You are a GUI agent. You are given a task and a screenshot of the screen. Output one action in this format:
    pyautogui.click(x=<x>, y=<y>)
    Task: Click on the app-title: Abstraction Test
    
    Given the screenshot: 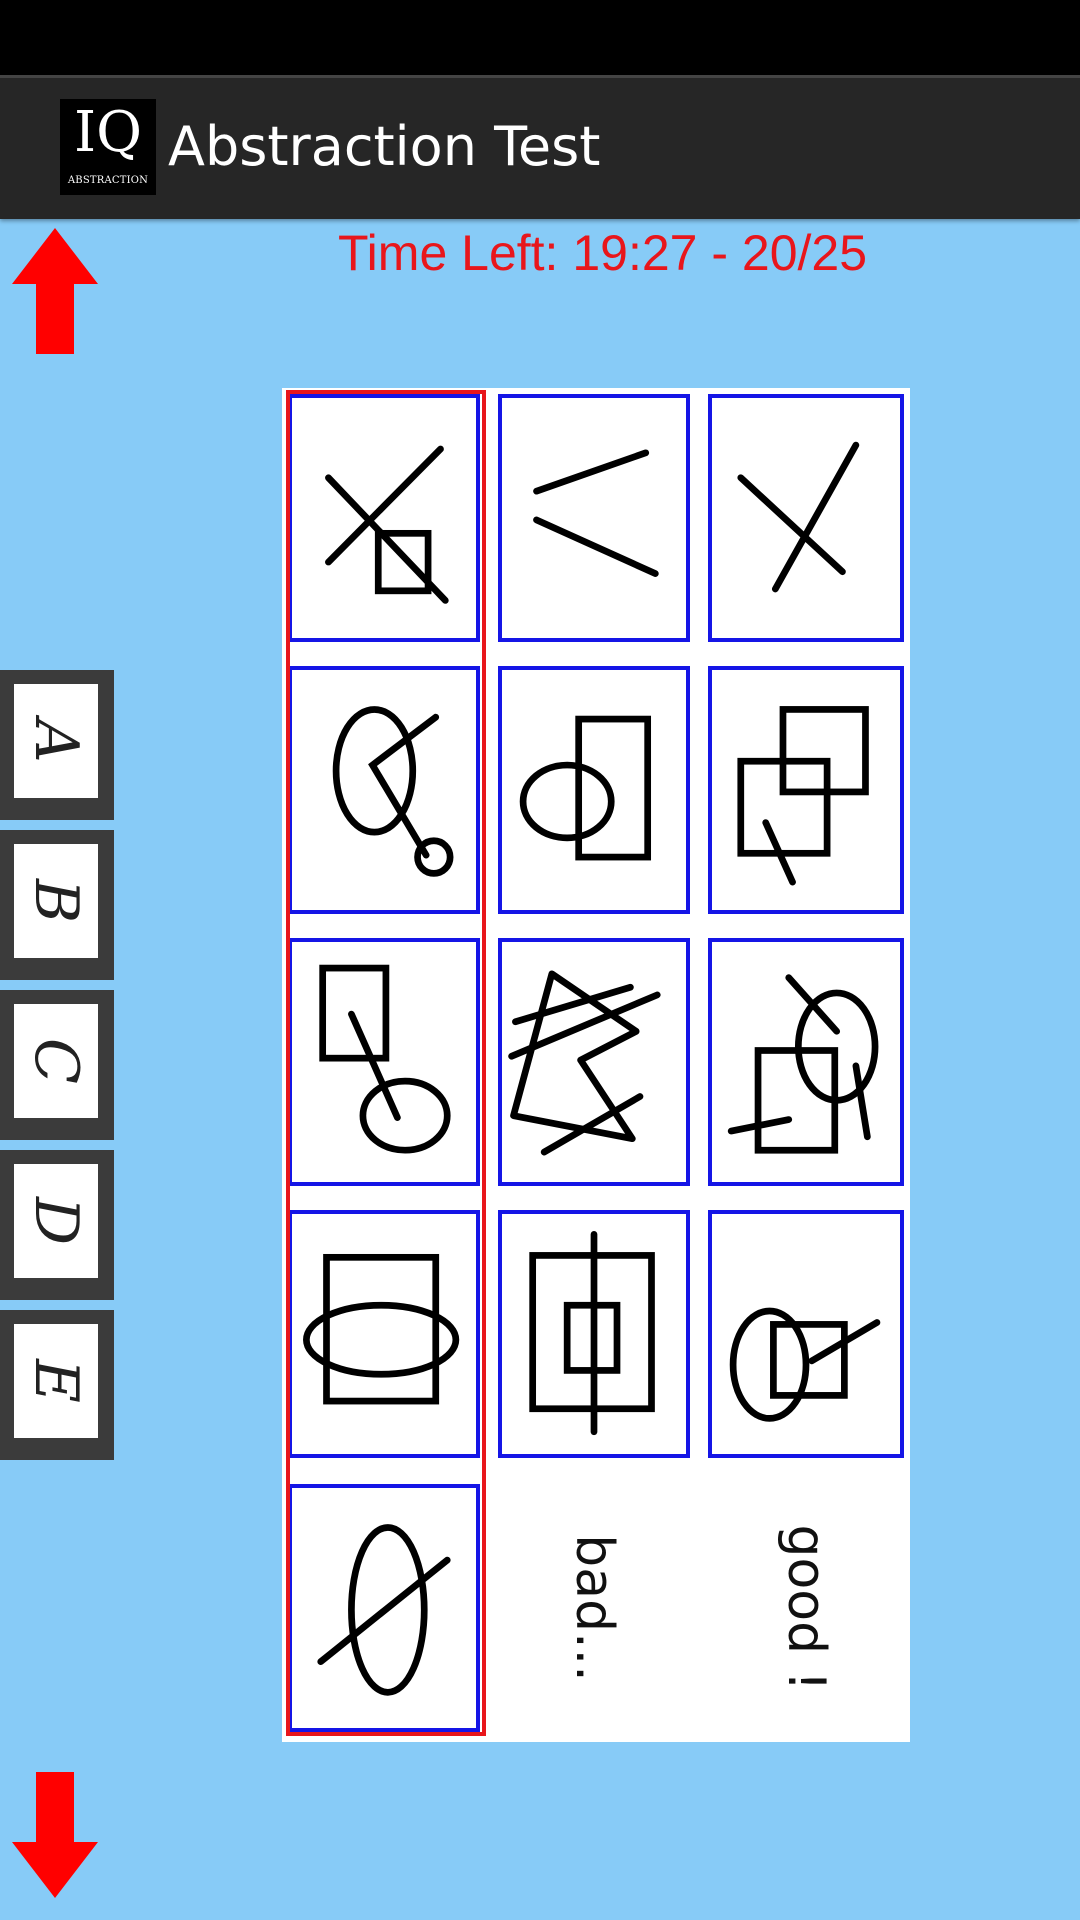 What is the action you would take?
    pyautogui.click(x=384, y=146)
    